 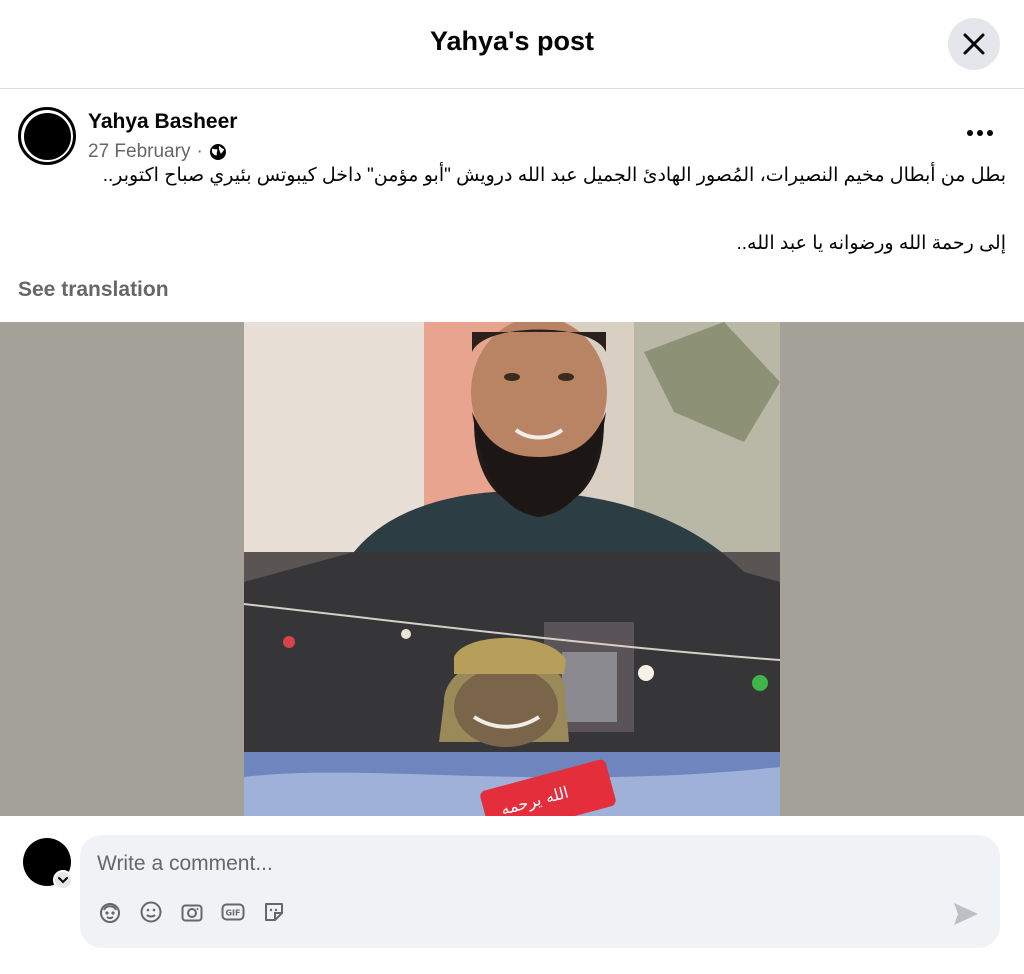 I want to click on sticker-icon, so click(x=274, y=912).